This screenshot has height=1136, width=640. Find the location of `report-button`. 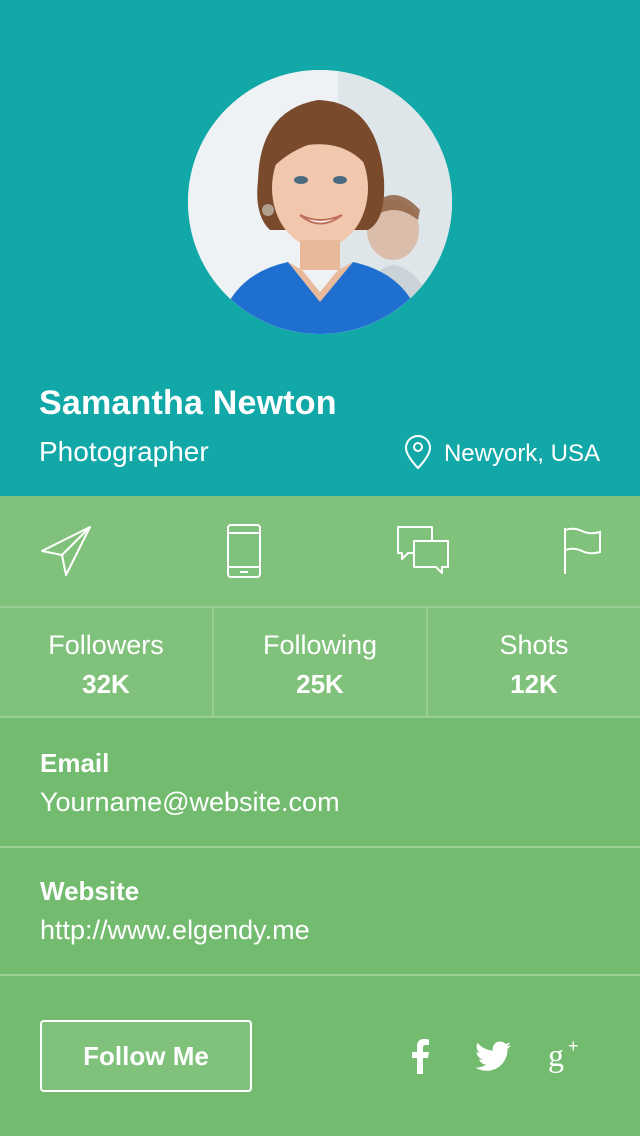

report-button is located at coordinates (582, 551).